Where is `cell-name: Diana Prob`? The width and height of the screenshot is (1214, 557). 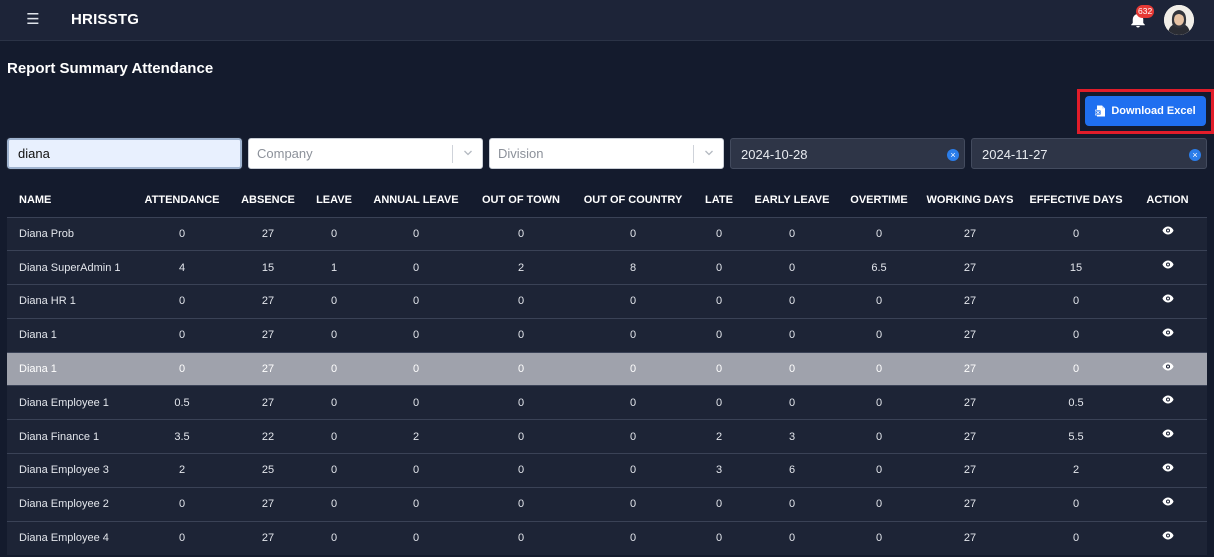 cell-name: Diana Prob is located at coordinates (47, 233).